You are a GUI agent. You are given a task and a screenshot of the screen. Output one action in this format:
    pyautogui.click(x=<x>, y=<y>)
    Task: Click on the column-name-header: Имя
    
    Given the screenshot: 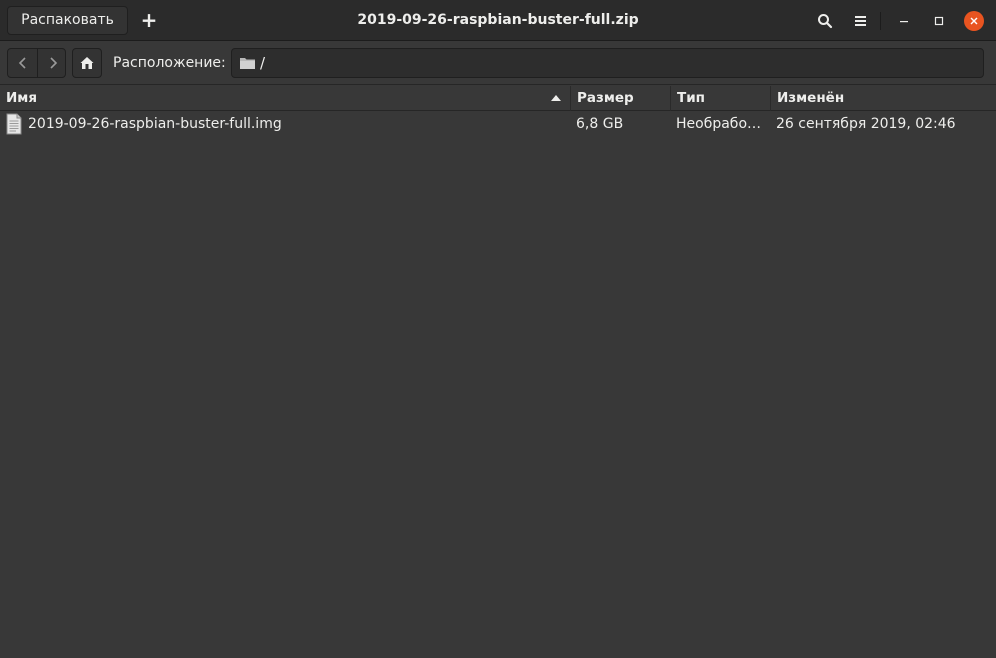 What is the action you would take?
    pyautogui.click(x=285, y=98)
    